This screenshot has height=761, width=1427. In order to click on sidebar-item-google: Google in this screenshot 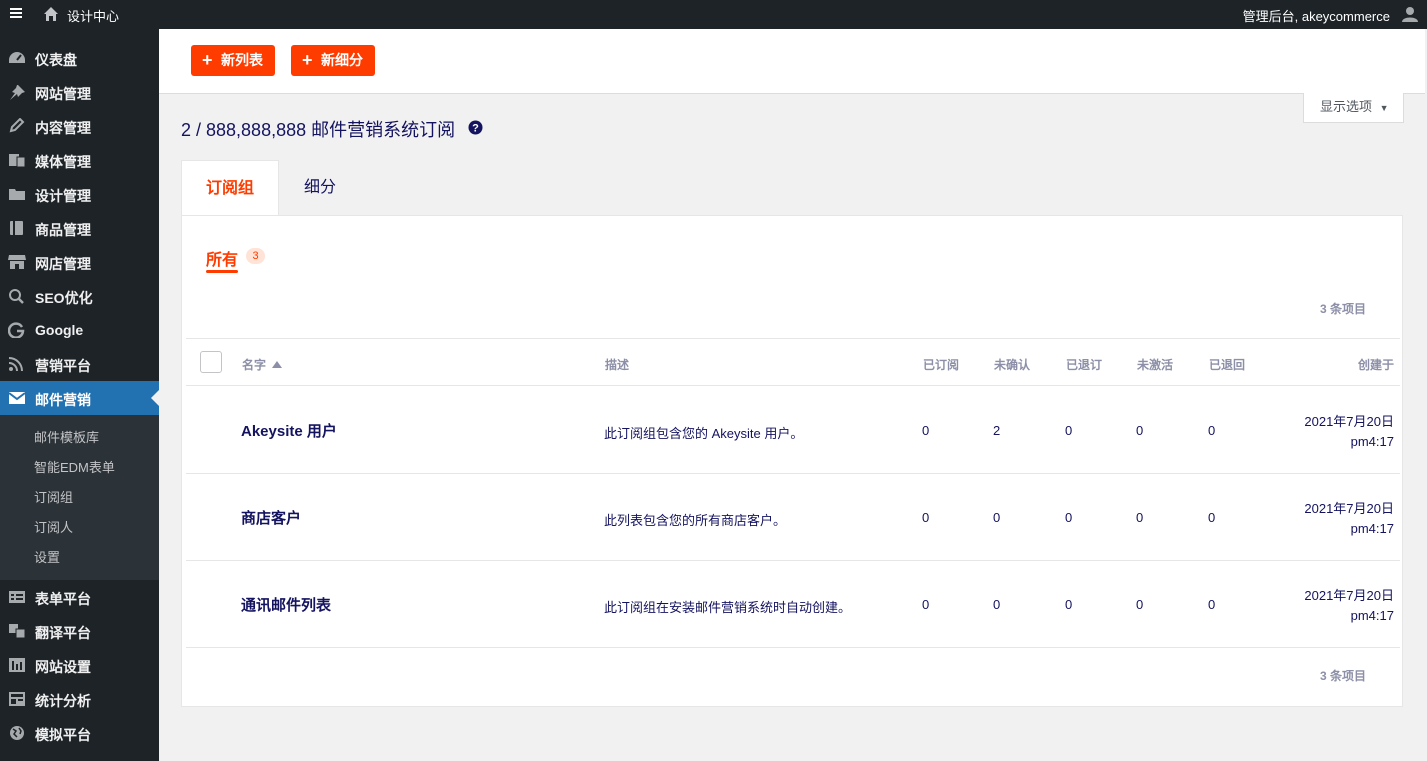, I will do `click(79, 330)`.